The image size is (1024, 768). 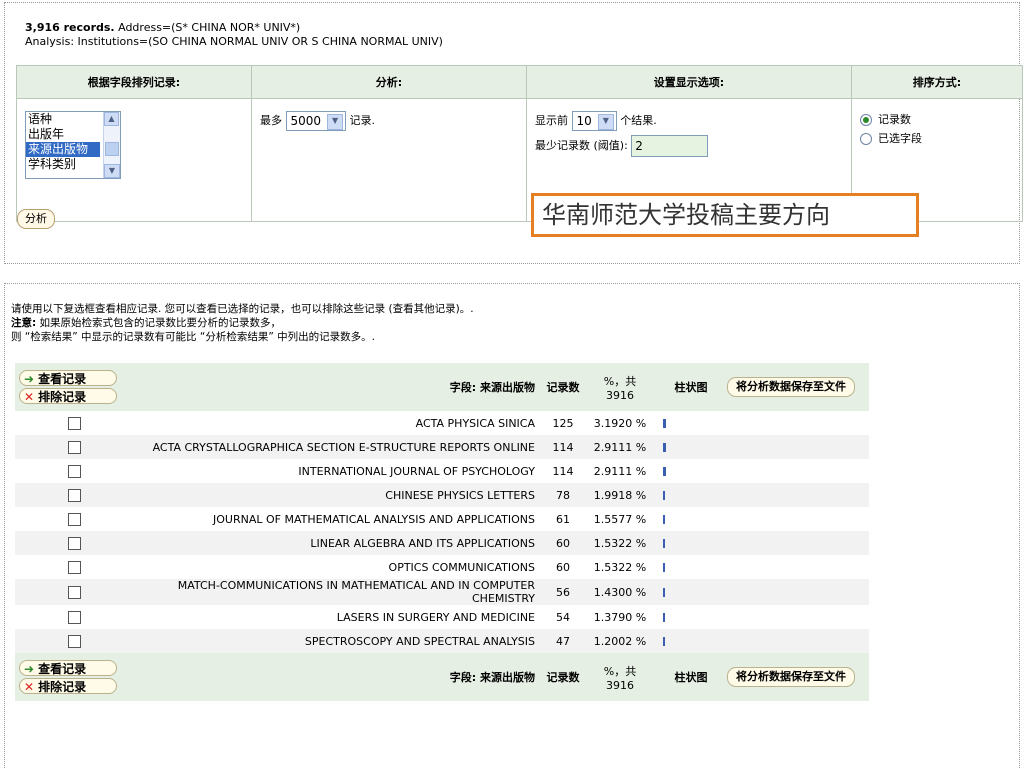 What do you see at coordinates (134, 160) in the screenshot?
I see `field-list-cell: 语种 出版年 来源出版物 学科类别 ▲ ▼` at bounding box center [134, 160].